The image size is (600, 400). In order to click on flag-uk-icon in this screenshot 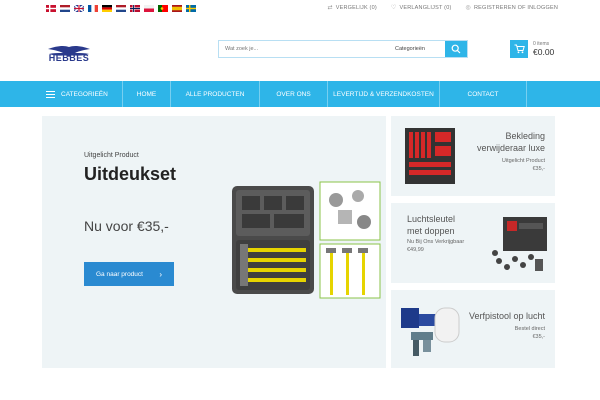, I will do `click(79, 8)`.